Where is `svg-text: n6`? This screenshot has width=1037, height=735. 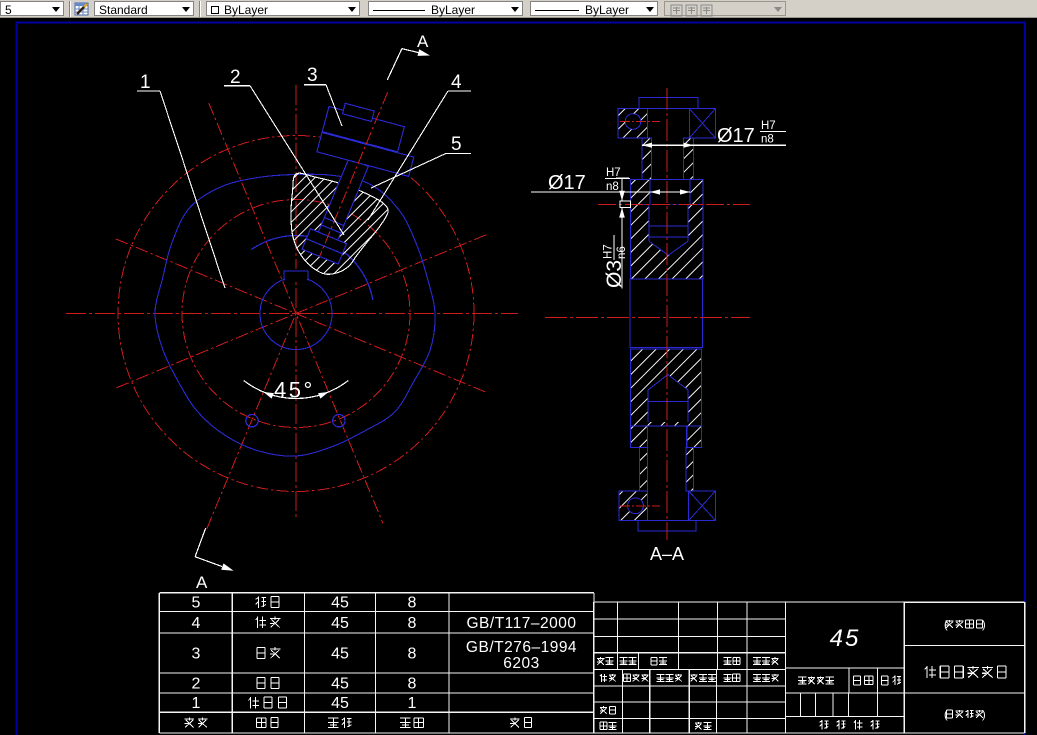
svg-text: n6 is located at coordinates (622, 252).